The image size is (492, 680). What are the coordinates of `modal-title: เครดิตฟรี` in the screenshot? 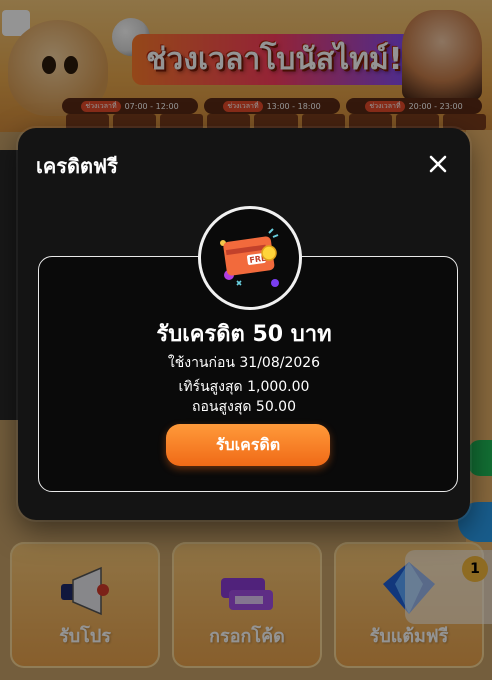 It's located at (77, 166).